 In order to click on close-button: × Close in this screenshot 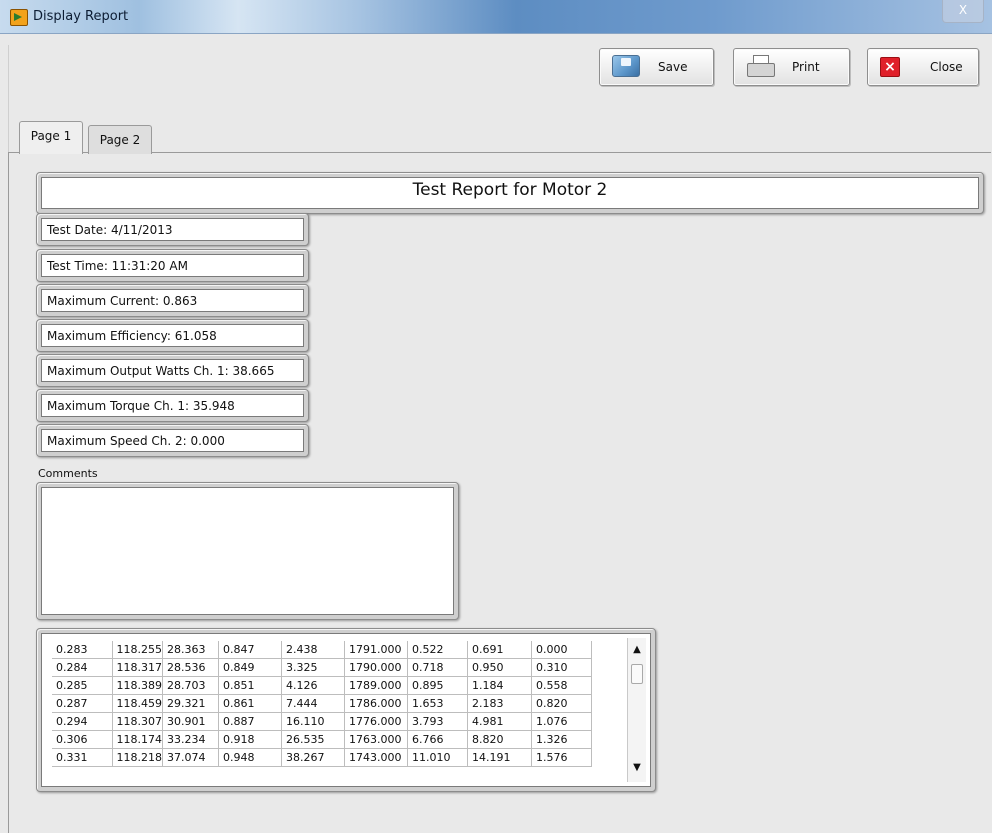, I will do `click(923, 67)`.